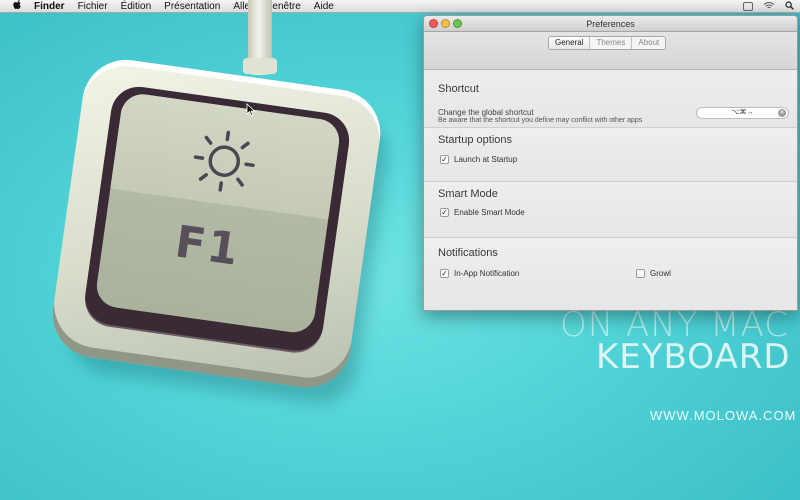  Describe the element at coordinates (468, 194) in the screenshot. I see `smart-mode-title: Smart Mode` at that location.